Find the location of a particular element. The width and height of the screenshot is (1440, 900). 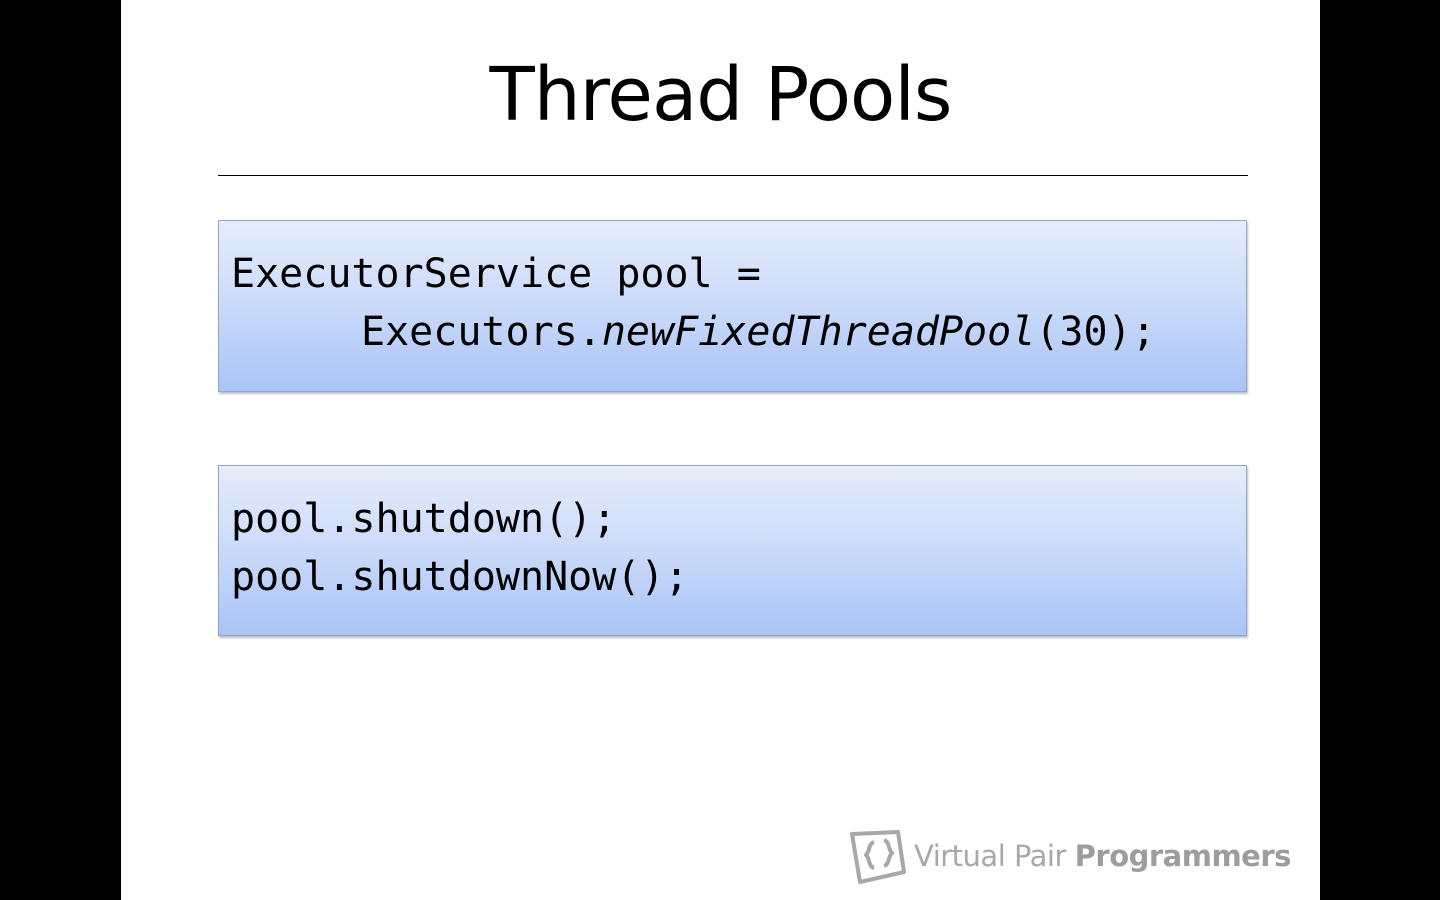

code-token: (30); is located at coordinates (1095, 332).